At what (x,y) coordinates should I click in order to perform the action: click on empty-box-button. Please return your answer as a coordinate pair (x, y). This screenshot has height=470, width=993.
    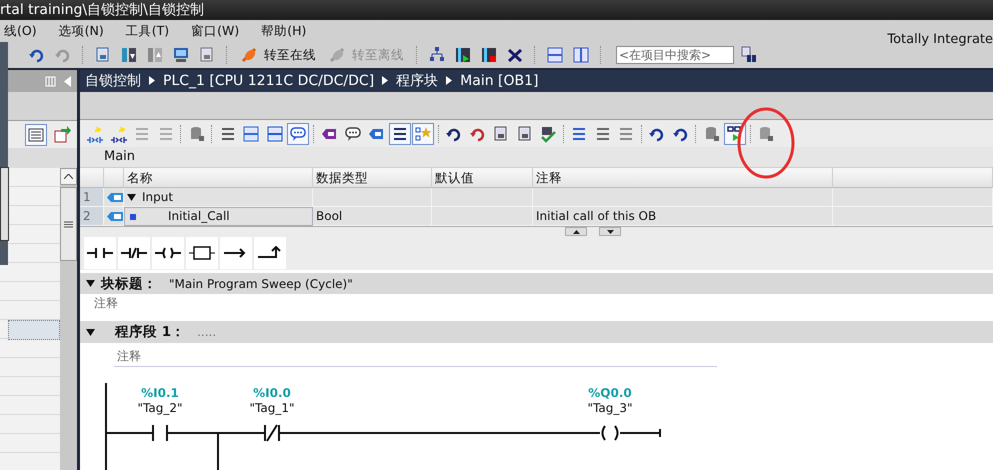
    Looking at the image, I should click on (202, 252).